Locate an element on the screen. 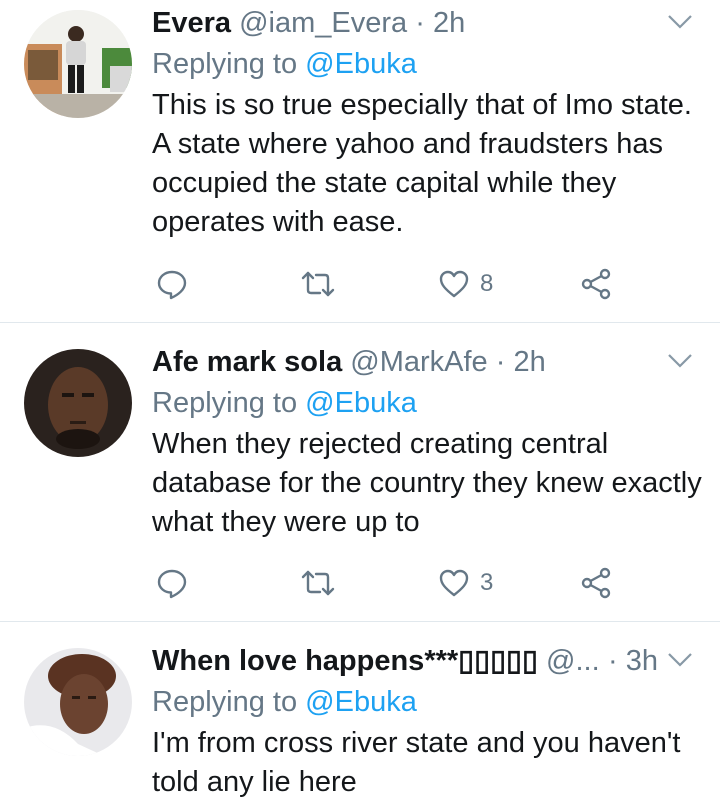 This screenshot has height=810, width=720. display-name: When love happens***▯▯▯▯▯ is located at coordinates (345, 661).